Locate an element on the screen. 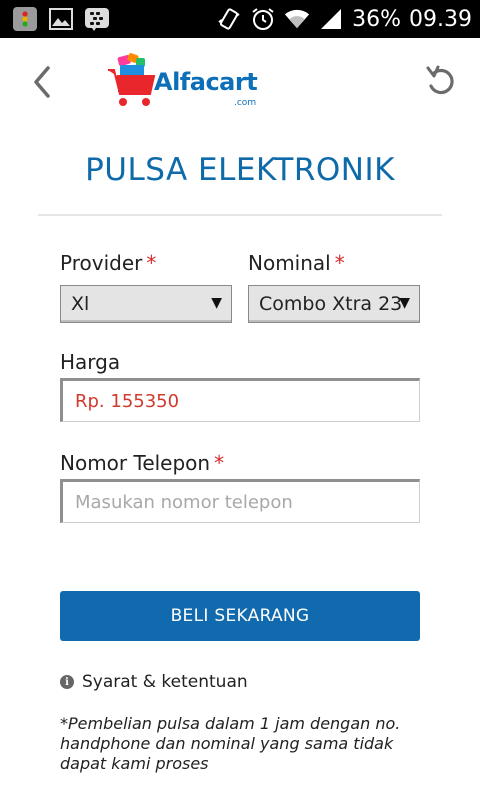 The height and width of the screenshot is (800, 480). divider is located at coordinates (240, 215).